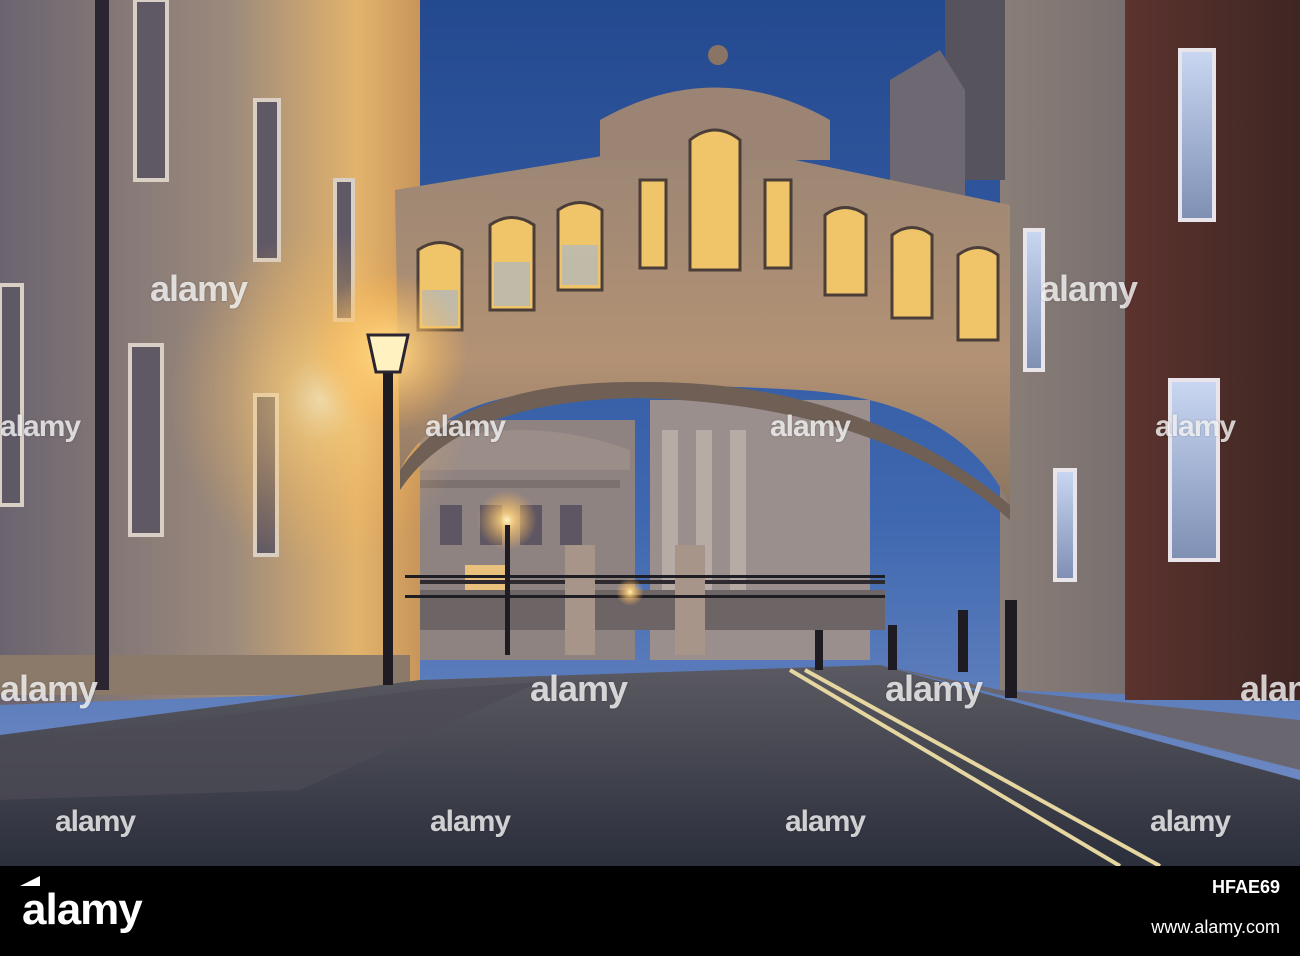  Describe the element at coordinates (82, 909) in the screenshot. I see `brand-text: alamy` at that location.